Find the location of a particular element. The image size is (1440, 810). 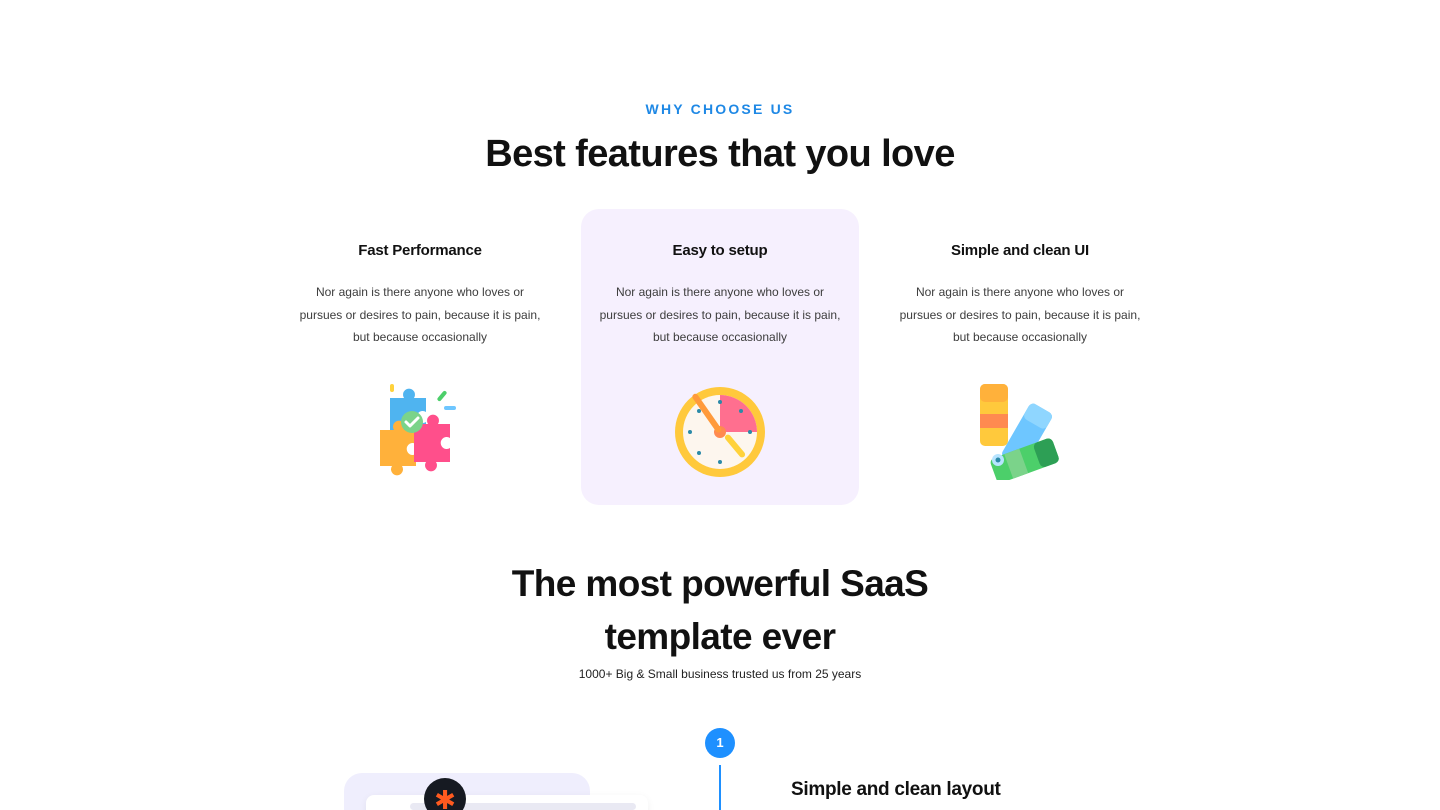

feature-title: Simple and clean UI is located at coordinates (1020, 250).